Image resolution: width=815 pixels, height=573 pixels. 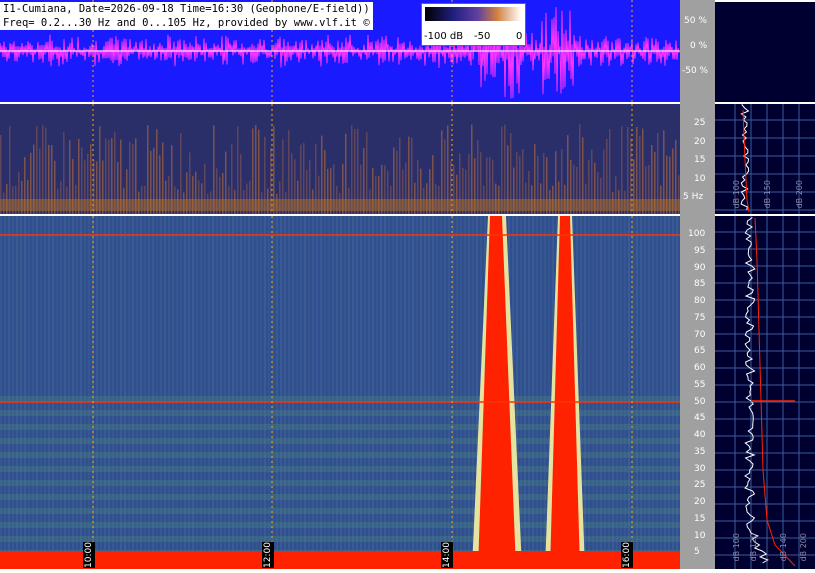 What do you see at coordinates (700, 368) in the screenshot?
I see `high-freq-tick: 60` at bounding box center [700, 368].